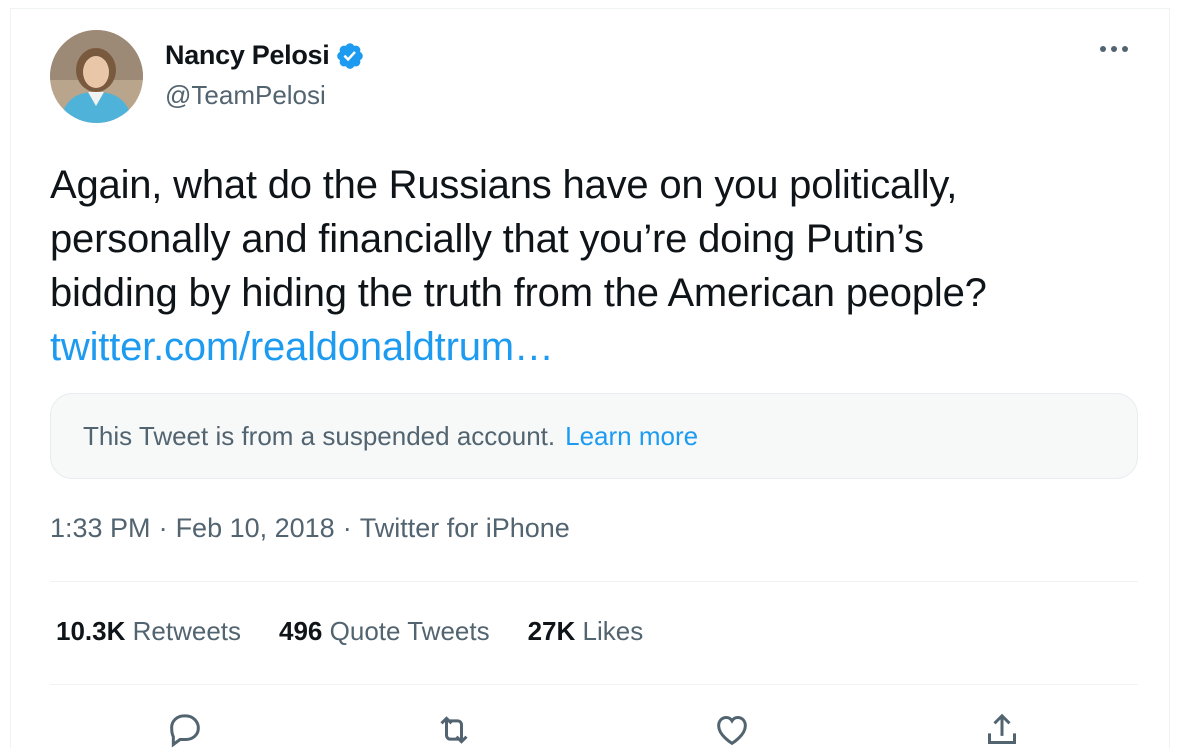 This screenshot has width=1200, height=750. What do you see at coordinates (255, 528) in the screenshot?
I see `tweet-date: Feb 10, 2018` at bounding box center [255, 528].